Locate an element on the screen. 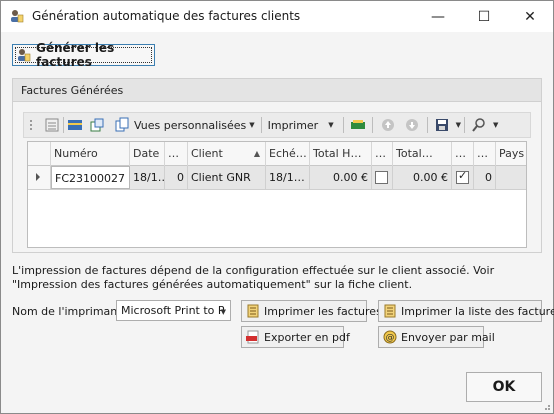 The image size is (554, 414). printer-selected-value: Microsoft Print to P is located at coordinates (173, 310).